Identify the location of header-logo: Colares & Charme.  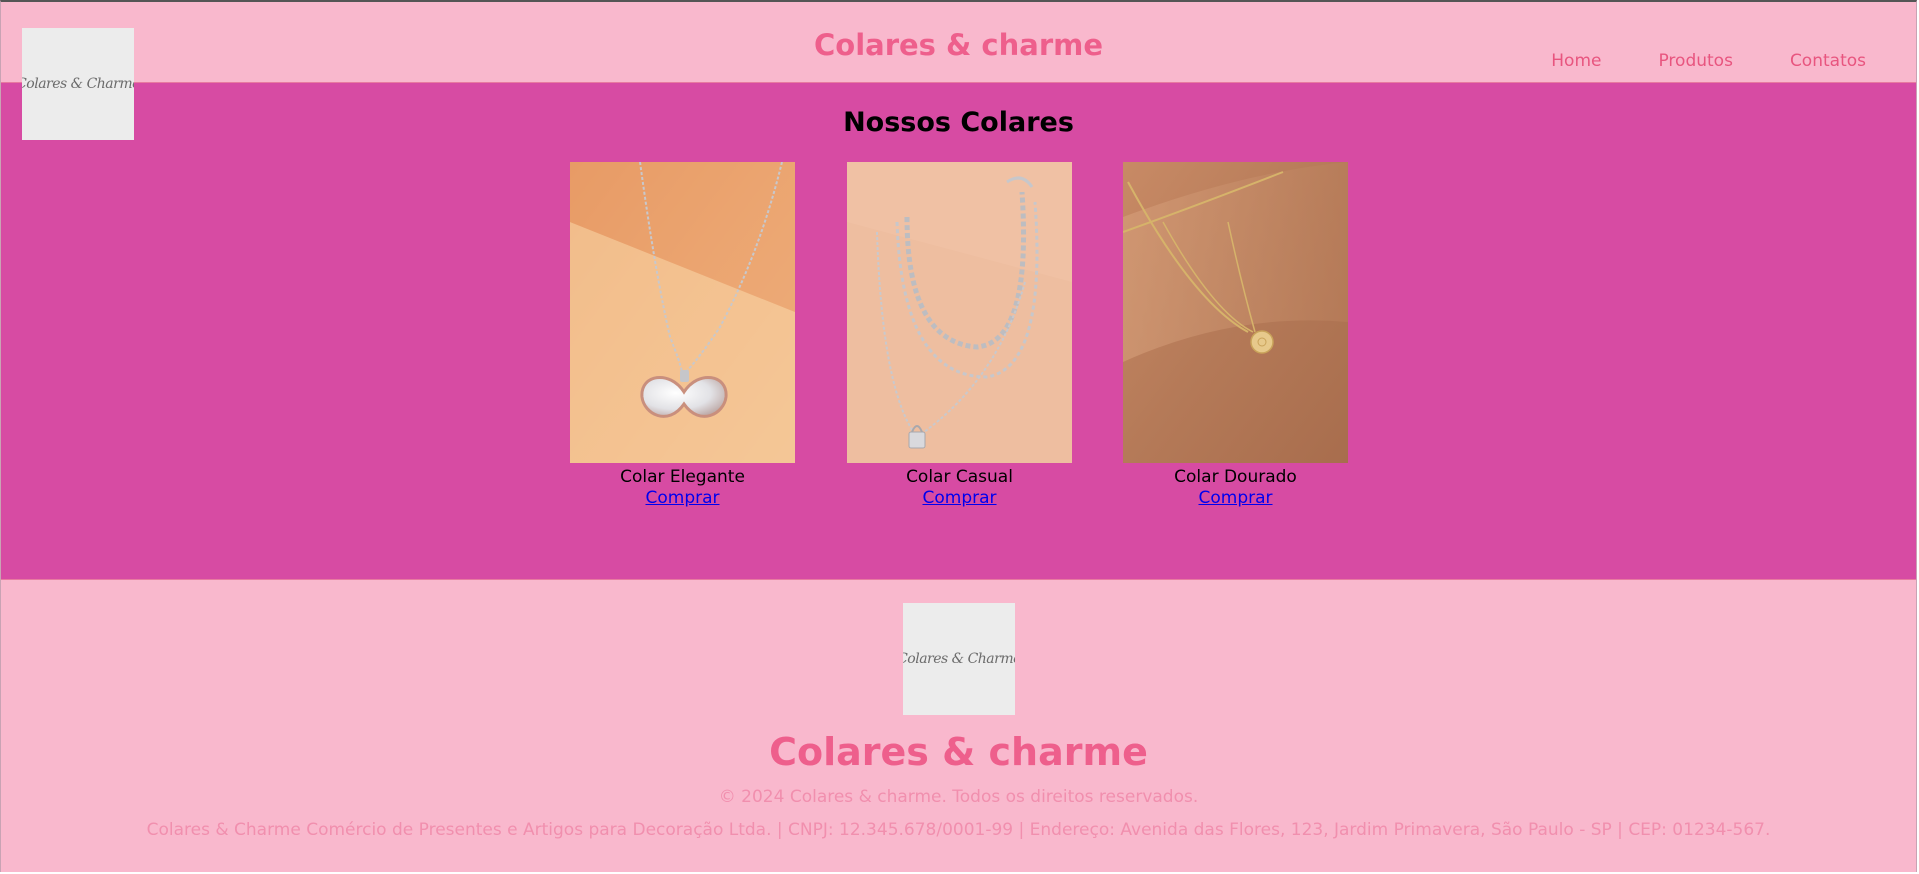
(78, 84).